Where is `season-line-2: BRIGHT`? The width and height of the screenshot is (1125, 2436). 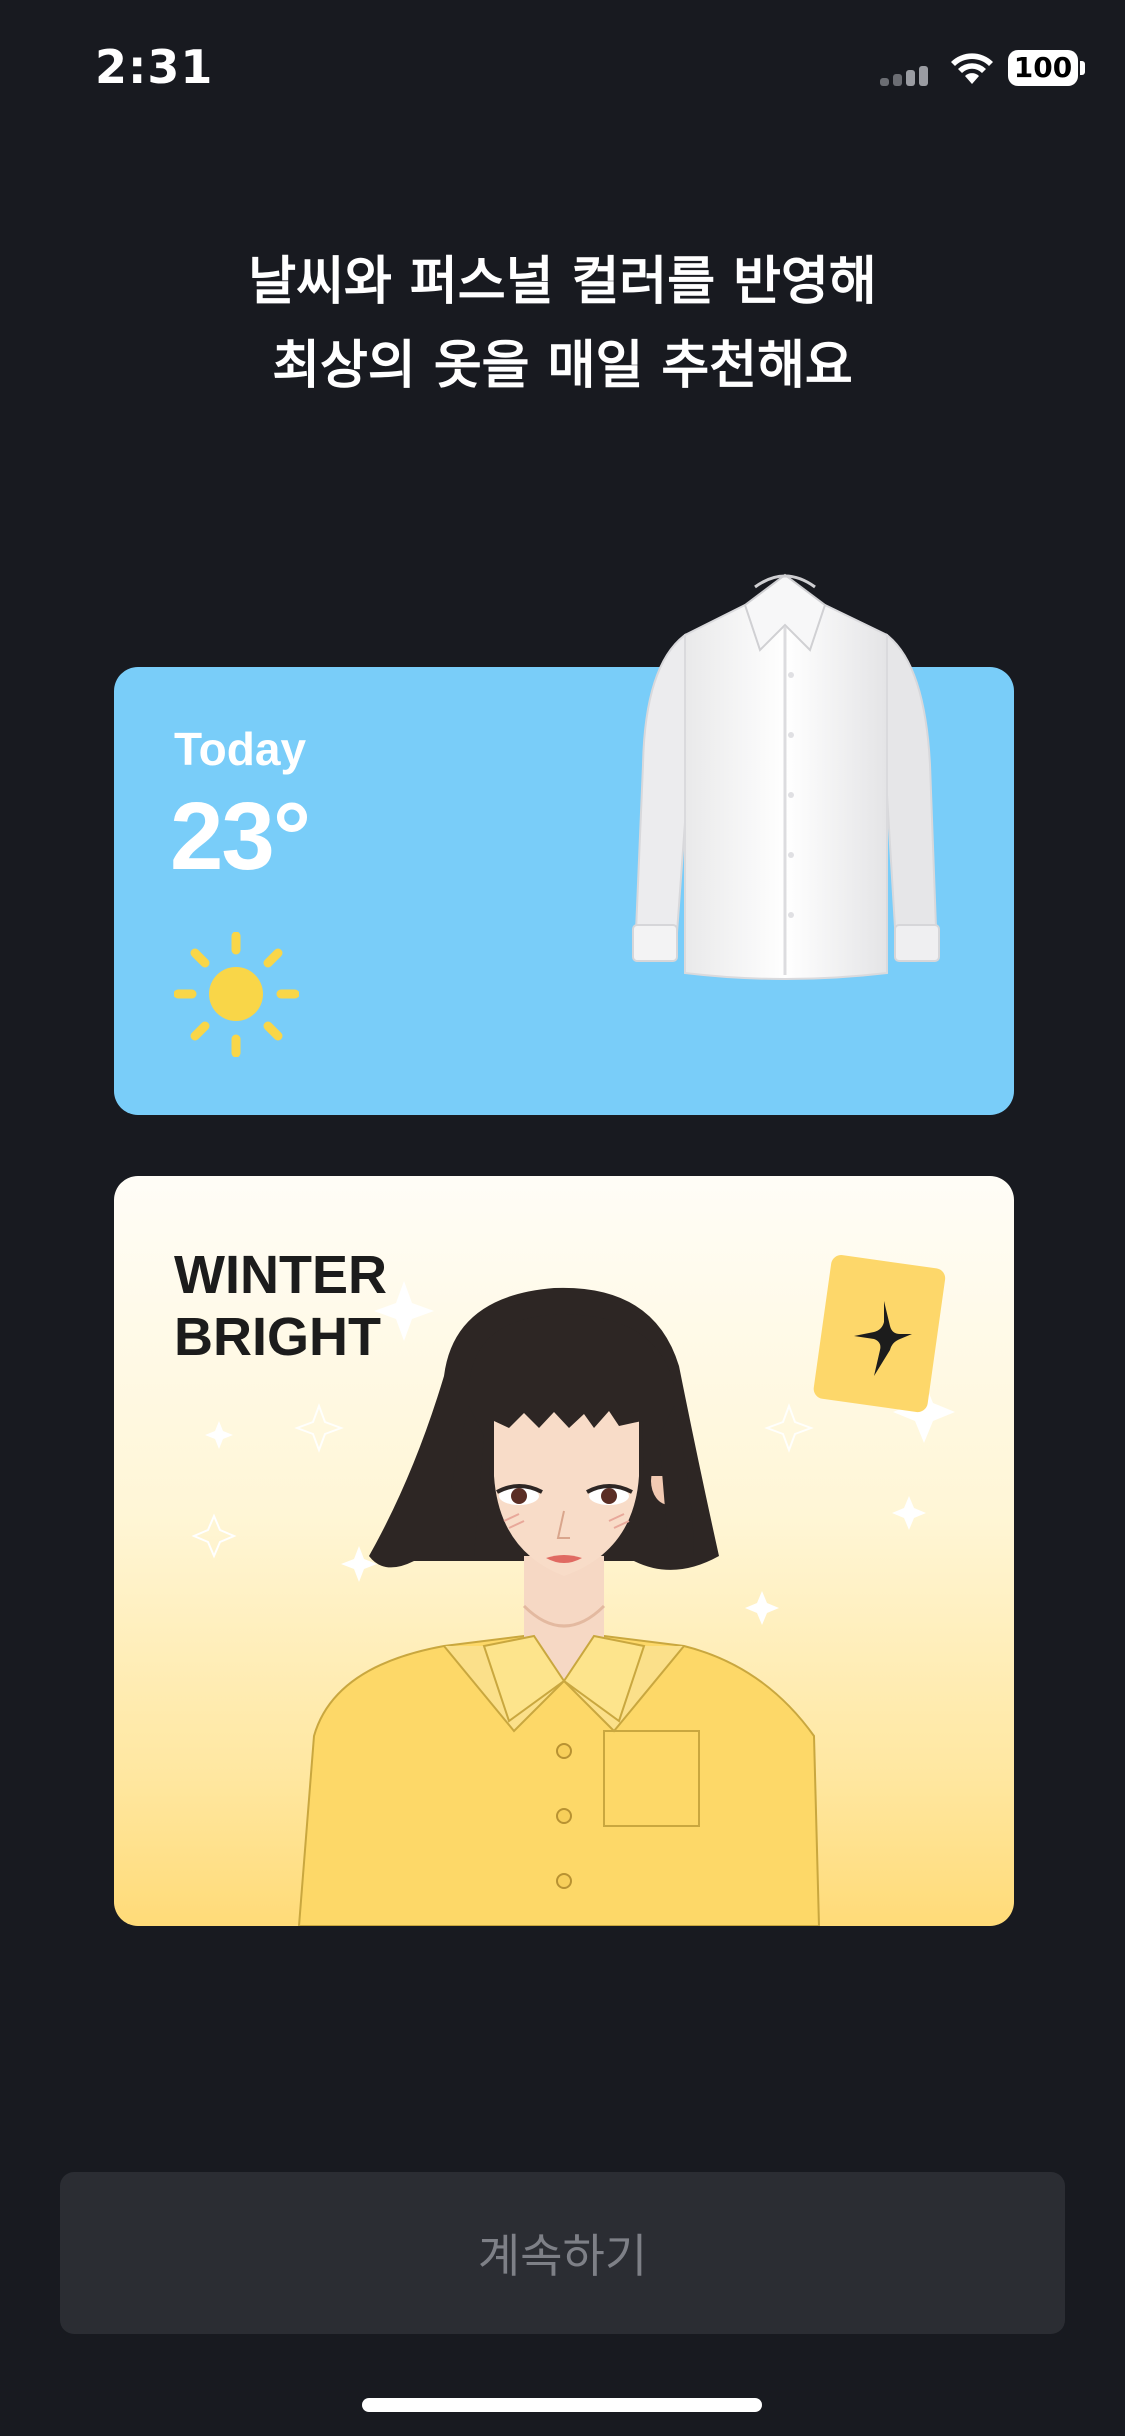
season-line-2: BRIGHT is located at coordinates (277, 1337).